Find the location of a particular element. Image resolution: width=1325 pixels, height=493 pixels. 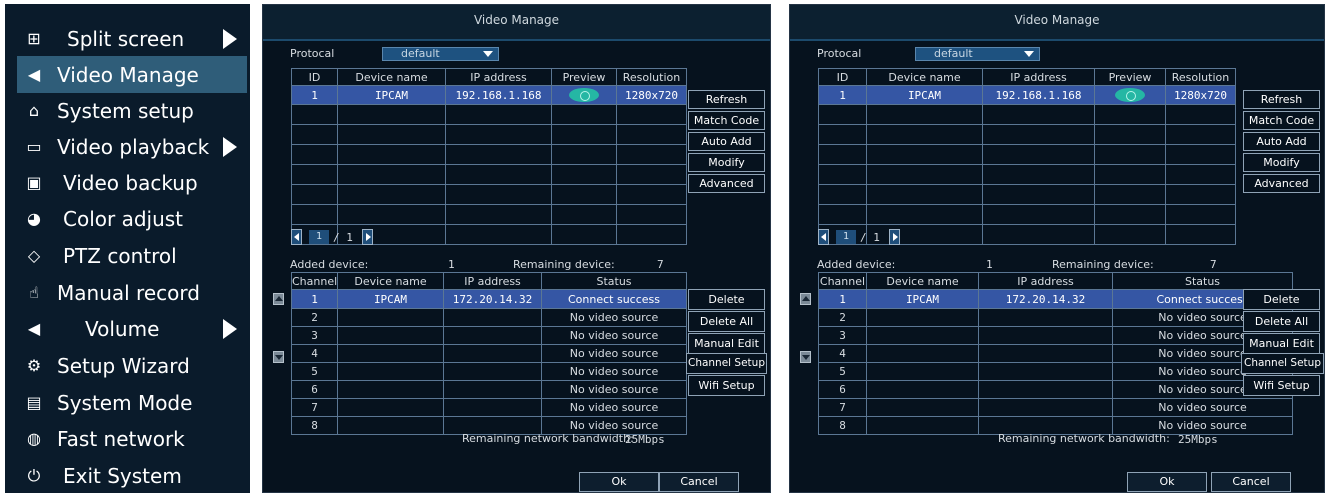

menu-item-fast-network: ◍ Fast network is located at coordinates (131, 438).